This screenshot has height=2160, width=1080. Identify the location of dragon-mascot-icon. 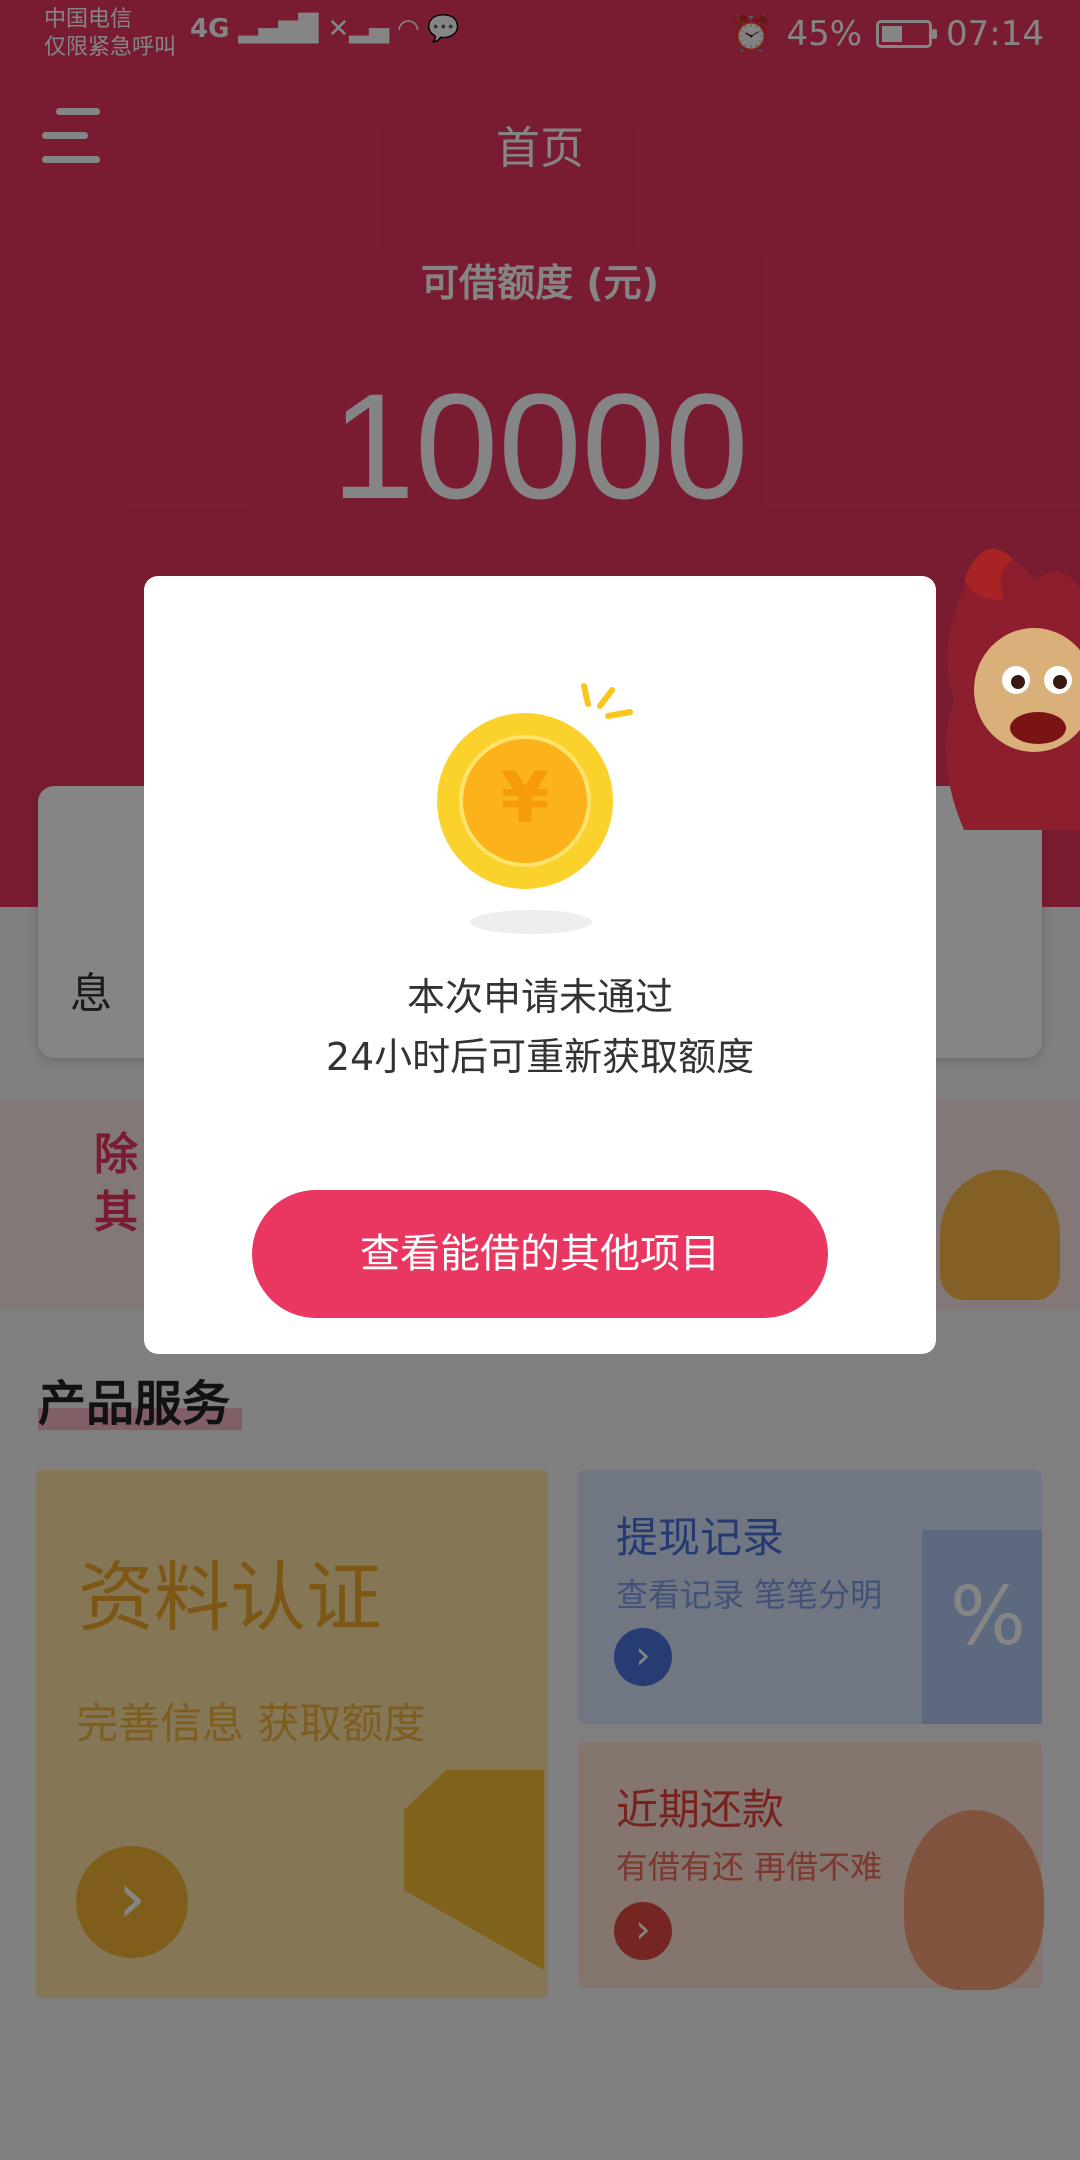
(1013, 689).